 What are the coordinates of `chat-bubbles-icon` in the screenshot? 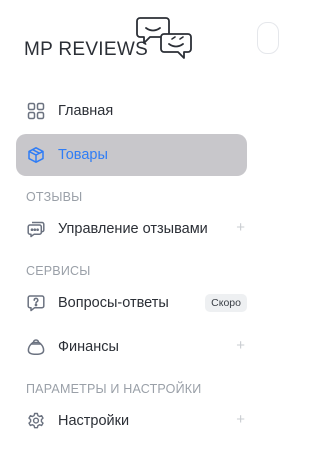 It's located at (36, 229).